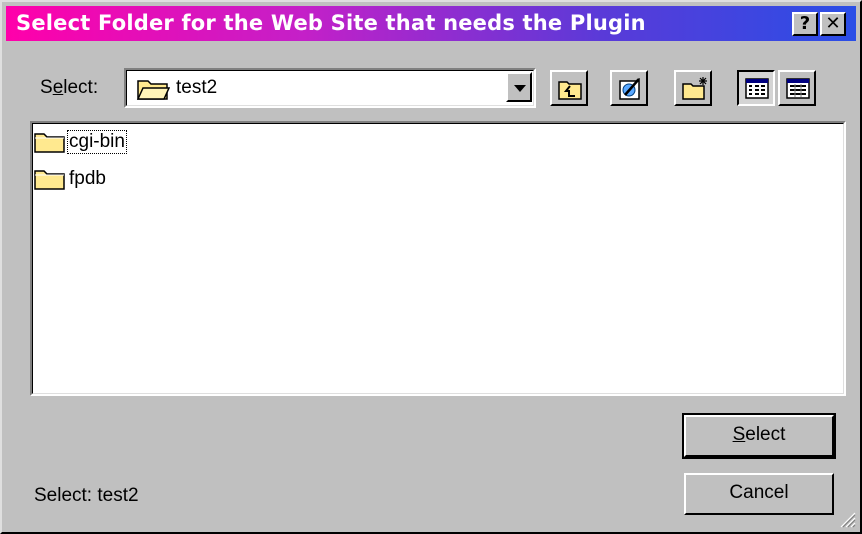 The height and width of the screenshot is (534, 862). I want to click on new-folder-icon, so click(694, 88).